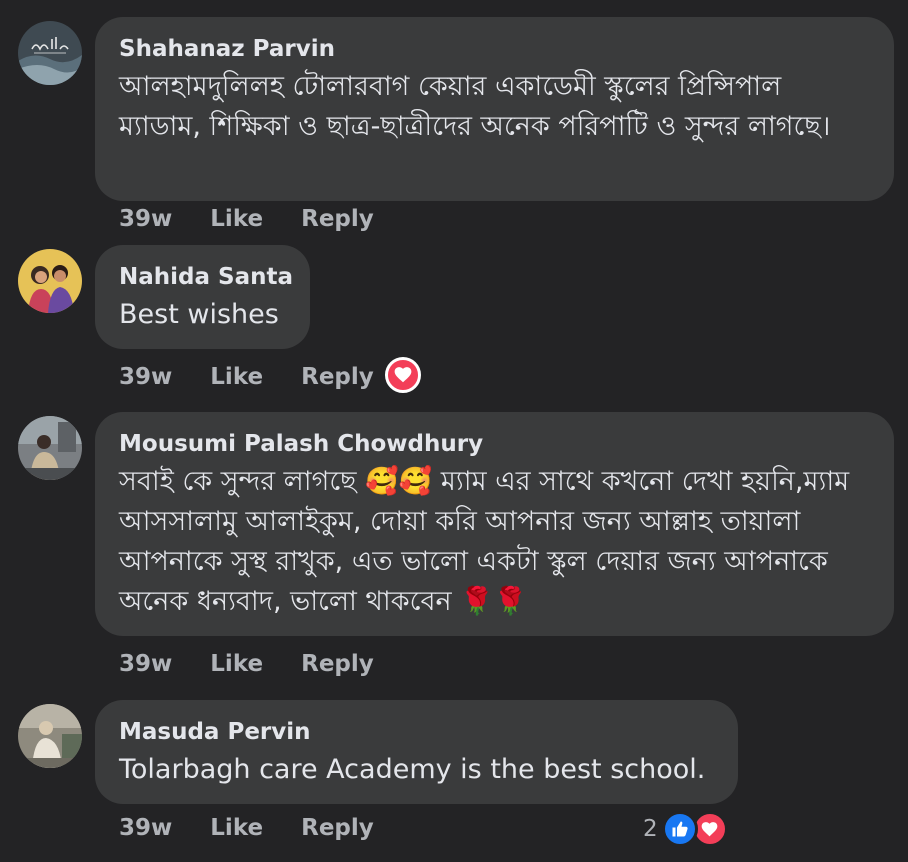 This screenshot has width=908, height=862. I want to click on comment-author: Masuda Pervin, so click(416, 732).